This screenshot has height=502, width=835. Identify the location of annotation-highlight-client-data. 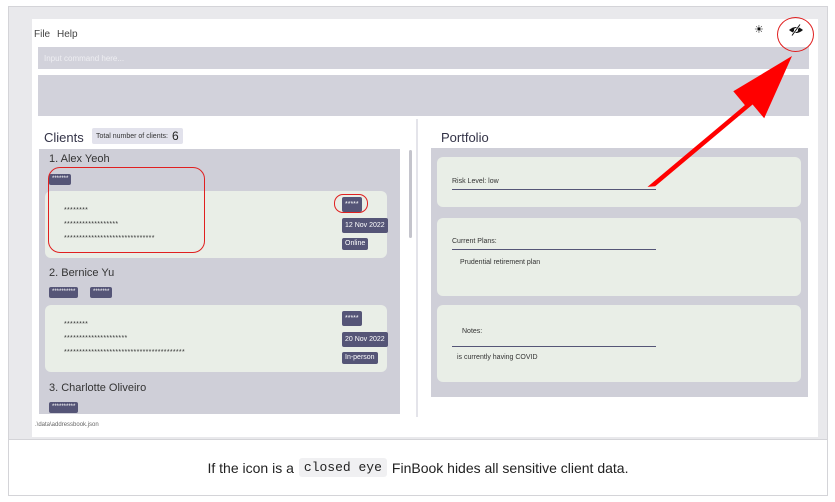
(126, 210).